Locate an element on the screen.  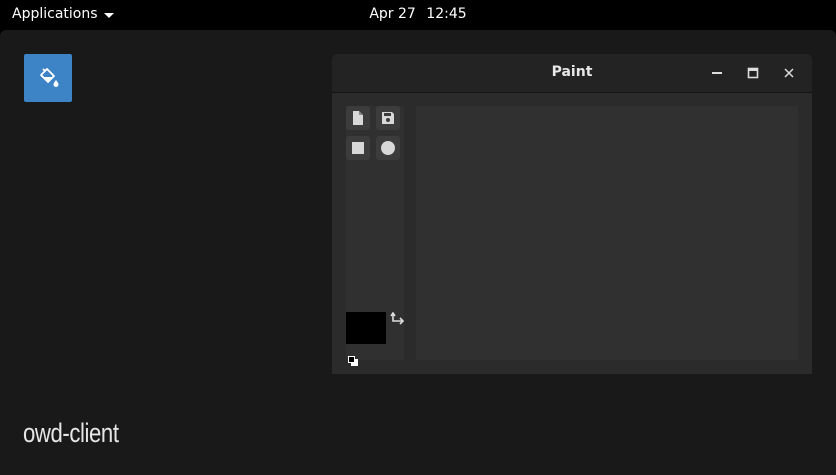
reset-colors-button is located at coordinates (353, 358).